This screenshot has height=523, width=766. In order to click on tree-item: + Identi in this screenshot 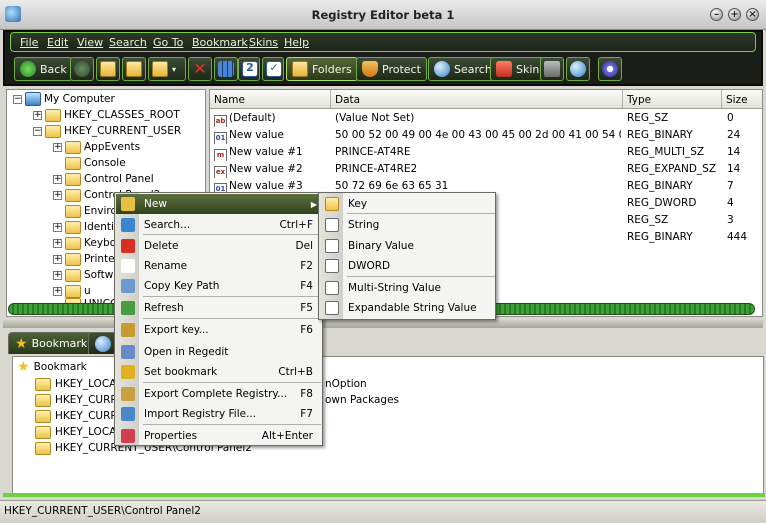, I will do `click(83, 227)`.